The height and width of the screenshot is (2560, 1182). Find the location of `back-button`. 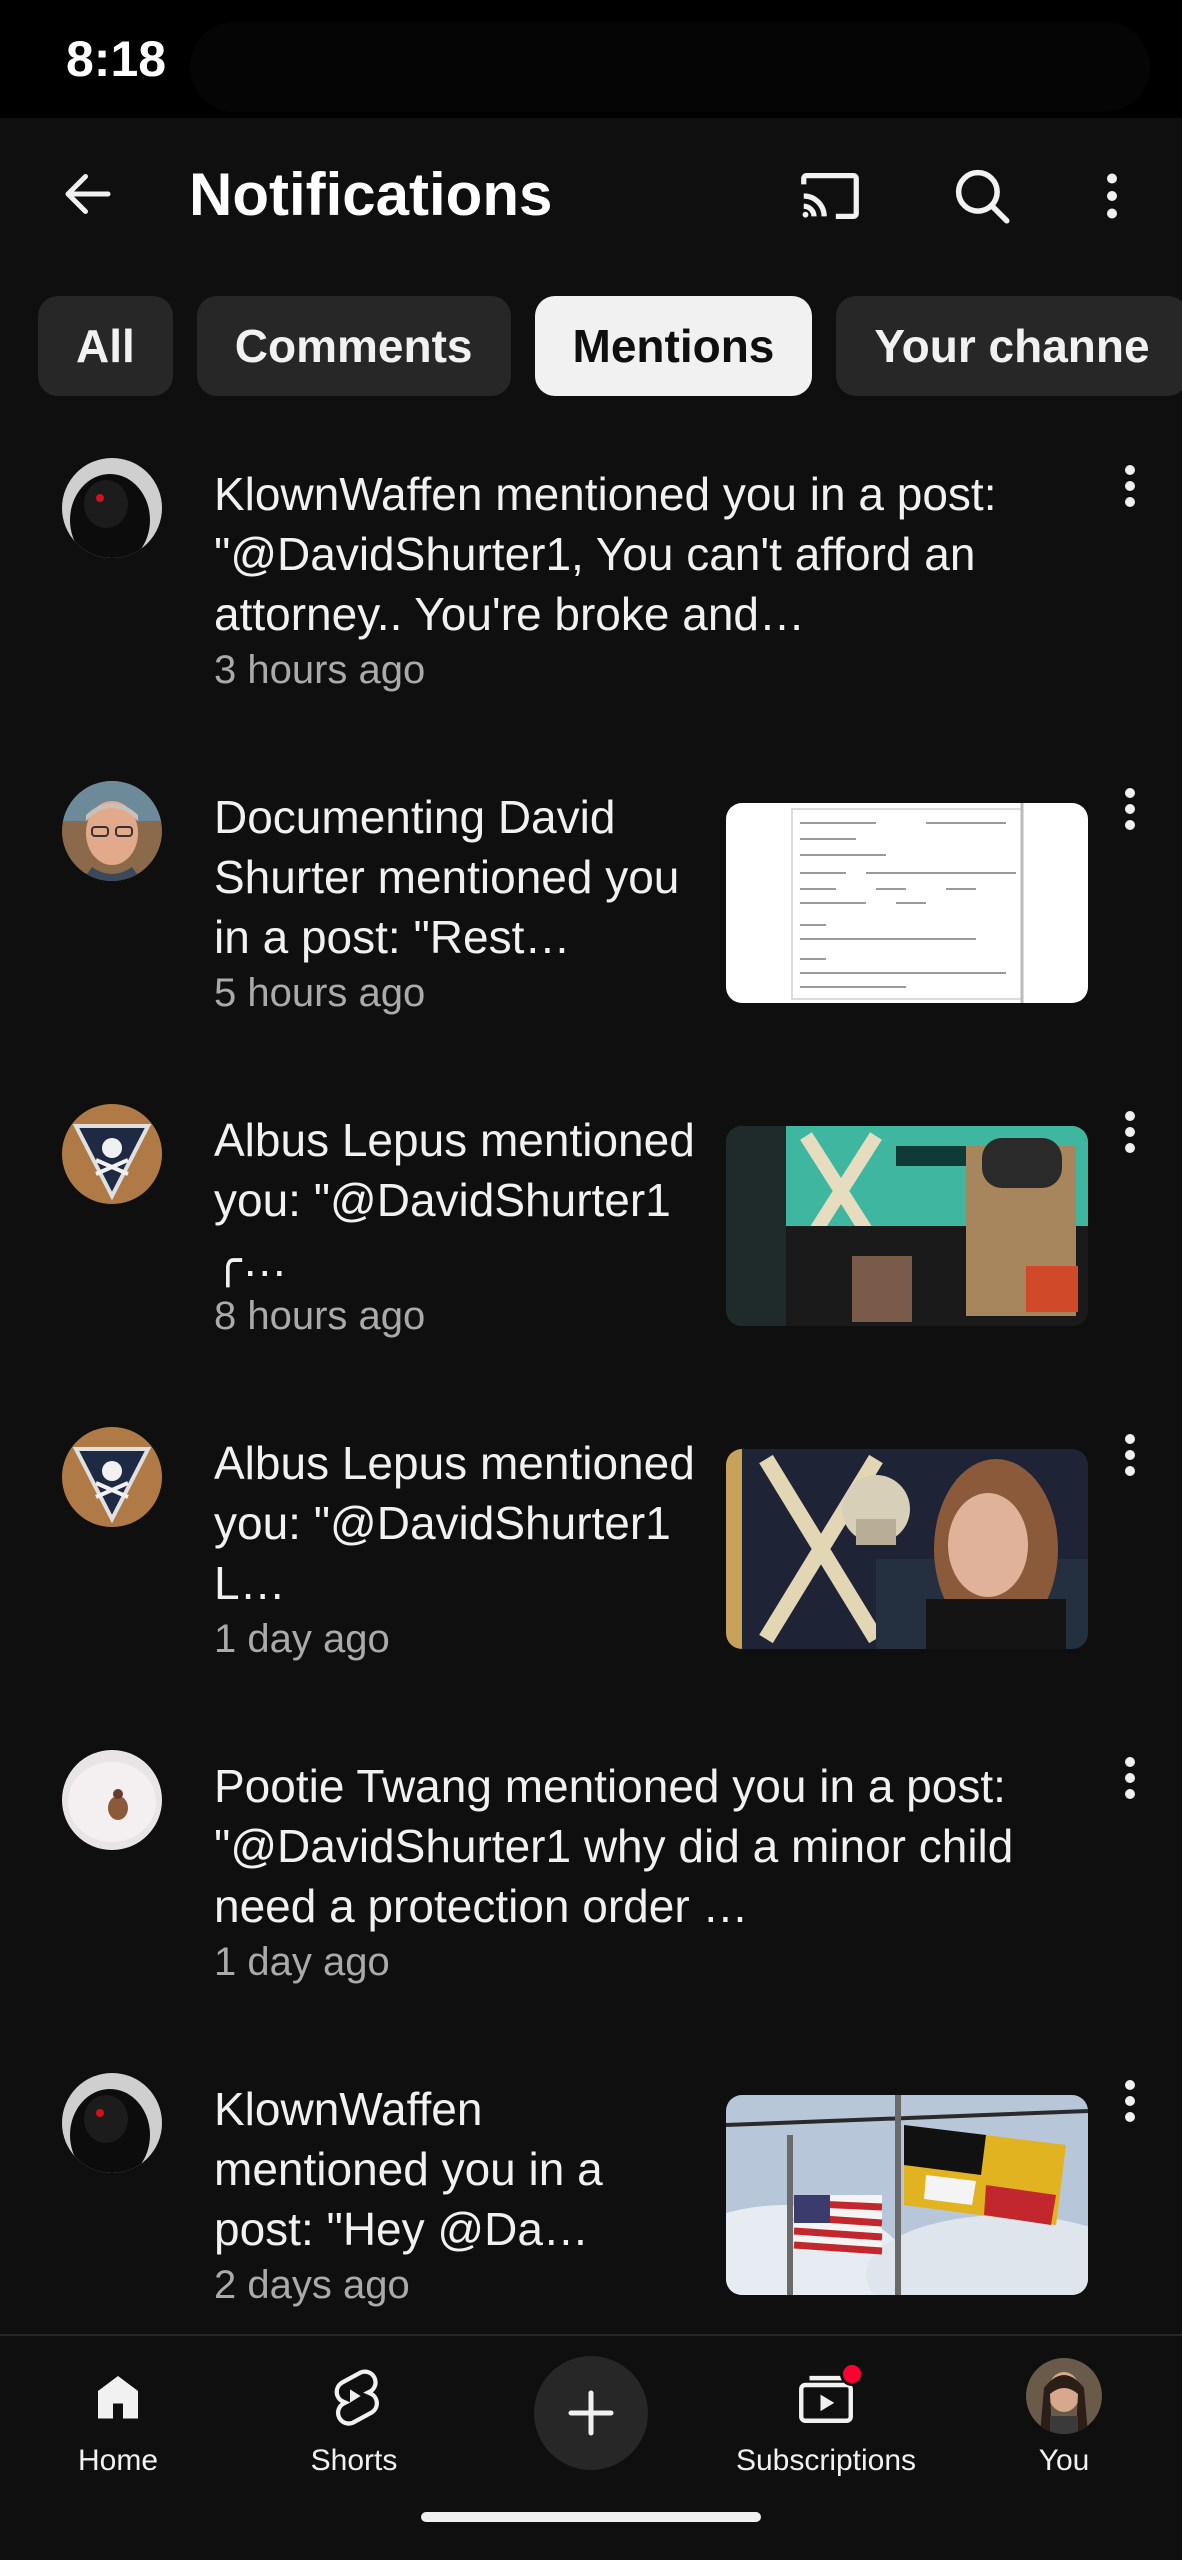

back-button is located at coordinates (88, 194).